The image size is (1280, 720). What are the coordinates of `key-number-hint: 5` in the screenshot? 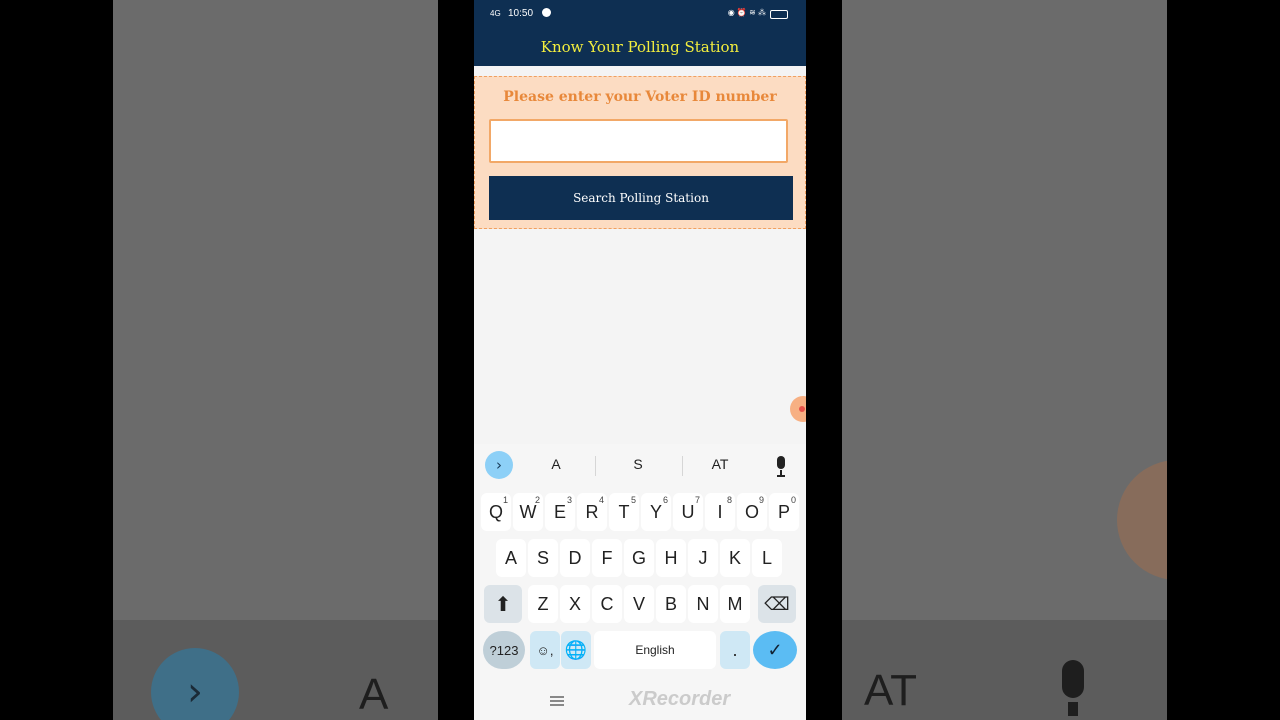 It's located at (633, 500).